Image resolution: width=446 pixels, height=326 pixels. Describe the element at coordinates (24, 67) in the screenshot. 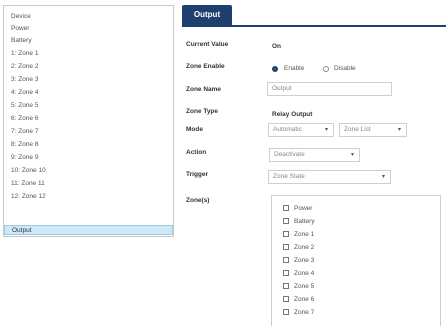

I see `list-item-zone-2: 2: Zone 2` at that location.